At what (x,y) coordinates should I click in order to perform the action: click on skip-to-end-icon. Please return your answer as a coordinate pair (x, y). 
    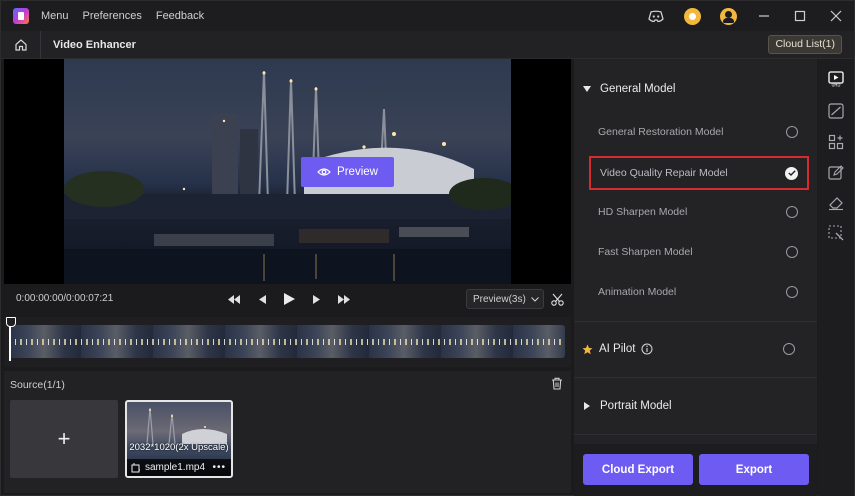
    Looking at the image, I should click on (344, 299).